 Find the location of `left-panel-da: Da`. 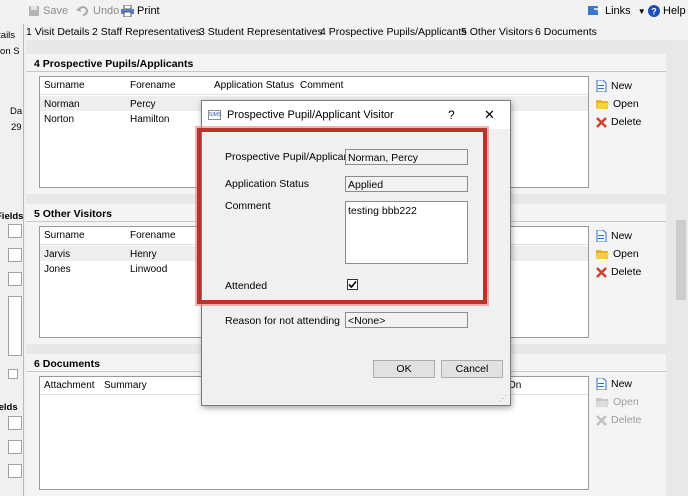

left-panel-da: Da is located at coordinates (16, 111).